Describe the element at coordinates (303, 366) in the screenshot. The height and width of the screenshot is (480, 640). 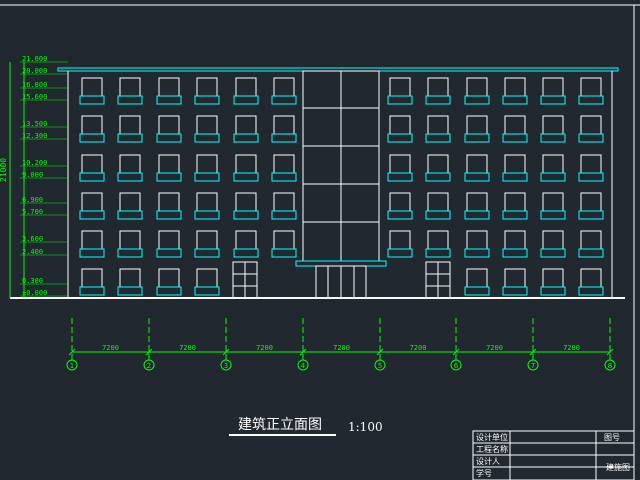
I see `axis-number: 4` at that location.